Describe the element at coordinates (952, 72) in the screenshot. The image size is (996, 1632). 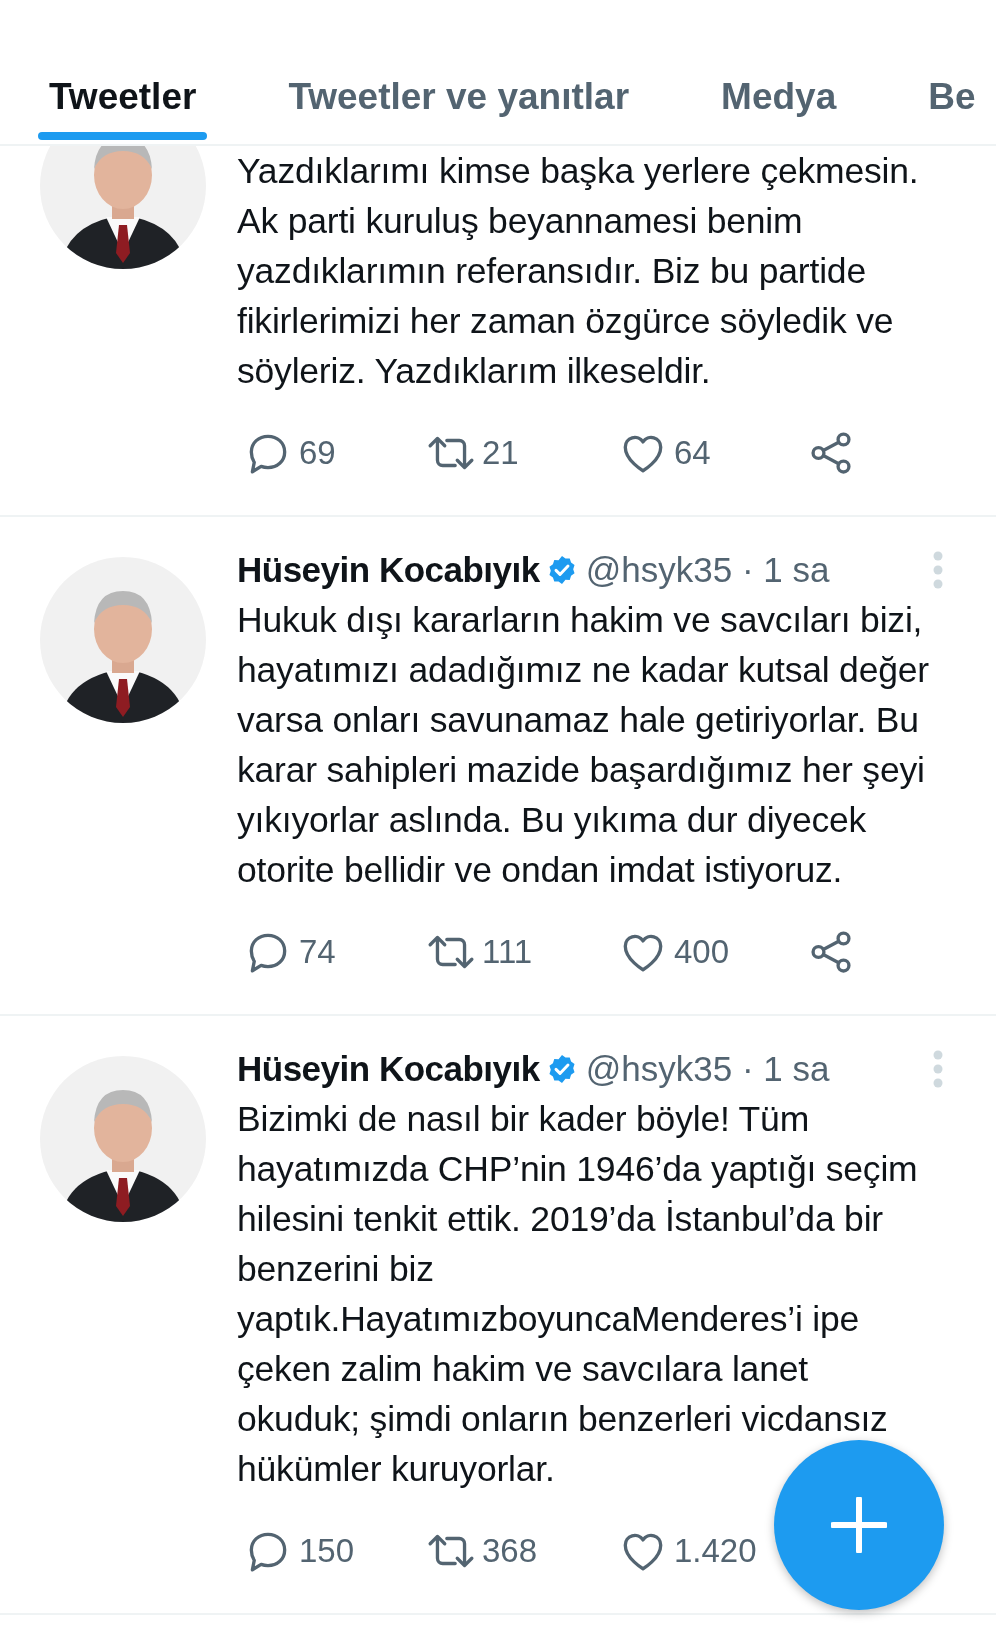
I see `tab: Be` at that location.